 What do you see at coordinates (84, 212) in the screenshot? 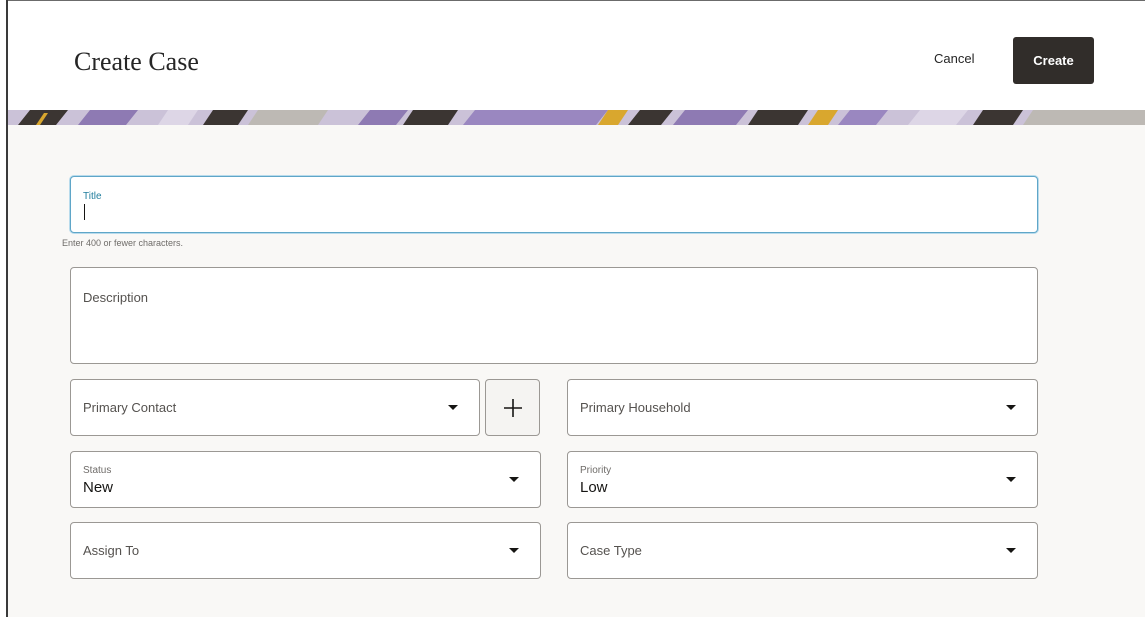
I see `text-caret` at bounding box center [84, 212].